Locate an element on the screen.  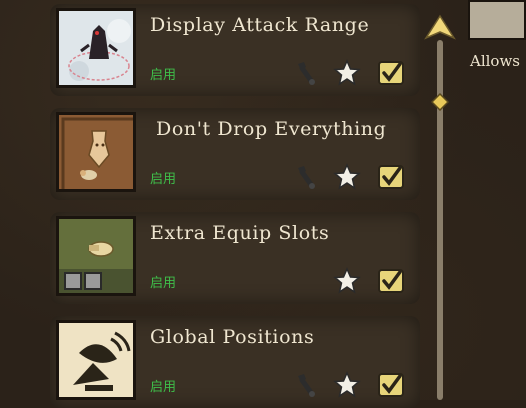
scrollbar-thumb is located at coordinates (440, 102).